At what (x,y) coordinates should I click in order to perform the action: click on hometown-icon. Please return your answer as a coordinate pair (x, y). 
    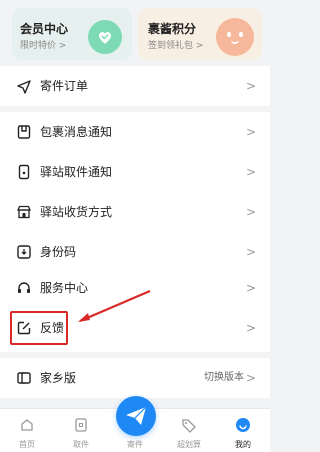
    Looking at the image, I should click on (24, 378).